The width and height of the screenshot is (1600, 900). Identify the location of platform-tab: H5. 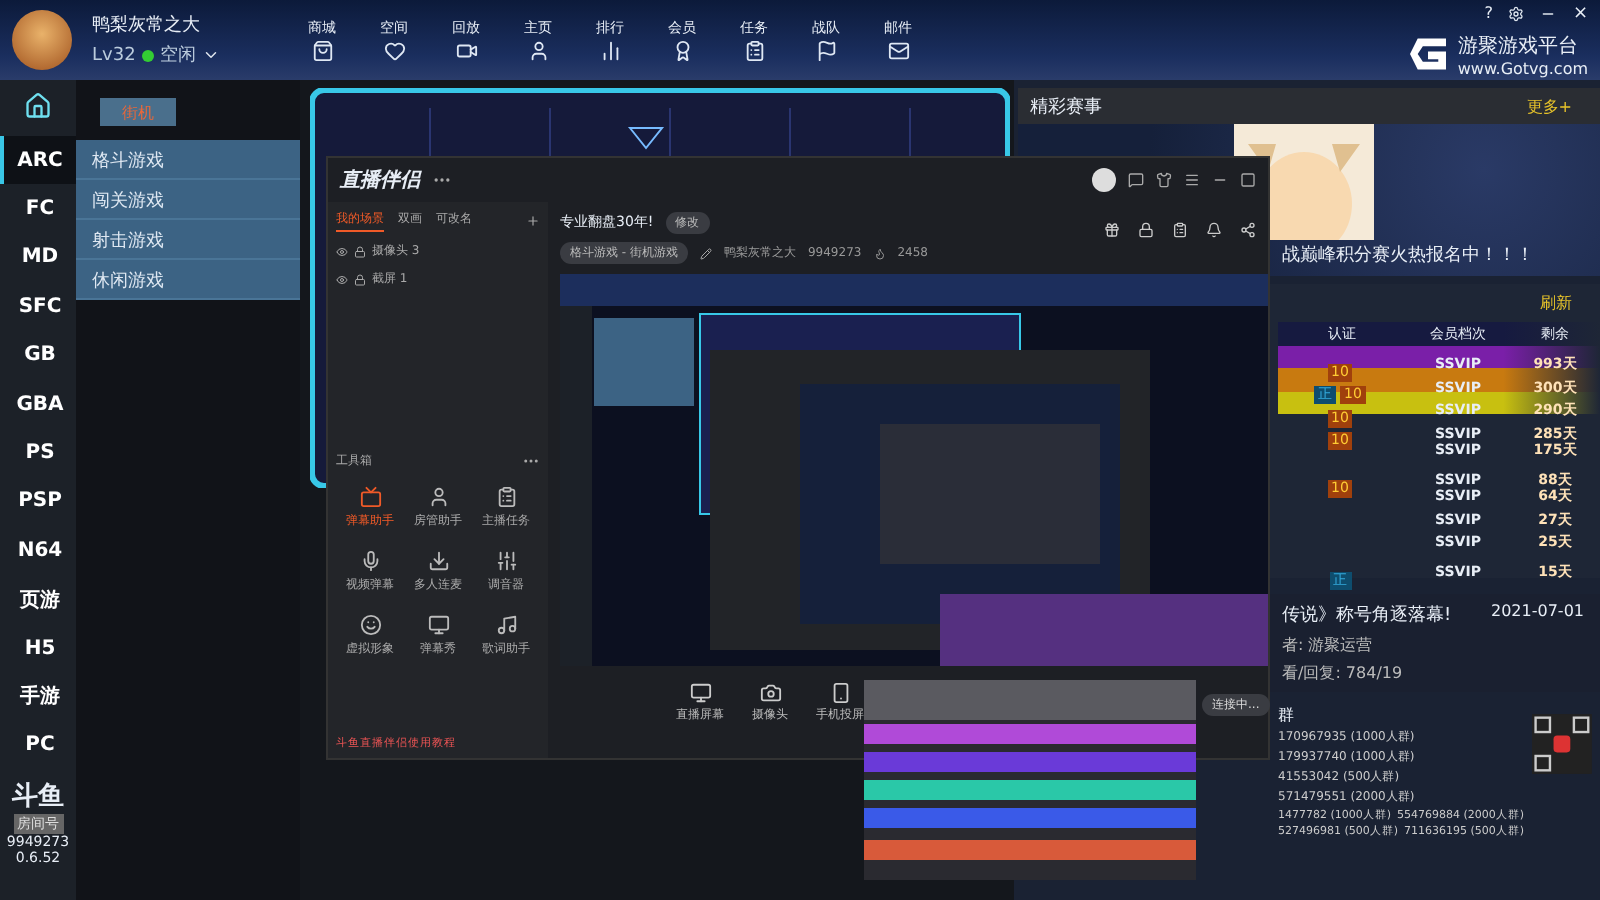
(38, 648).